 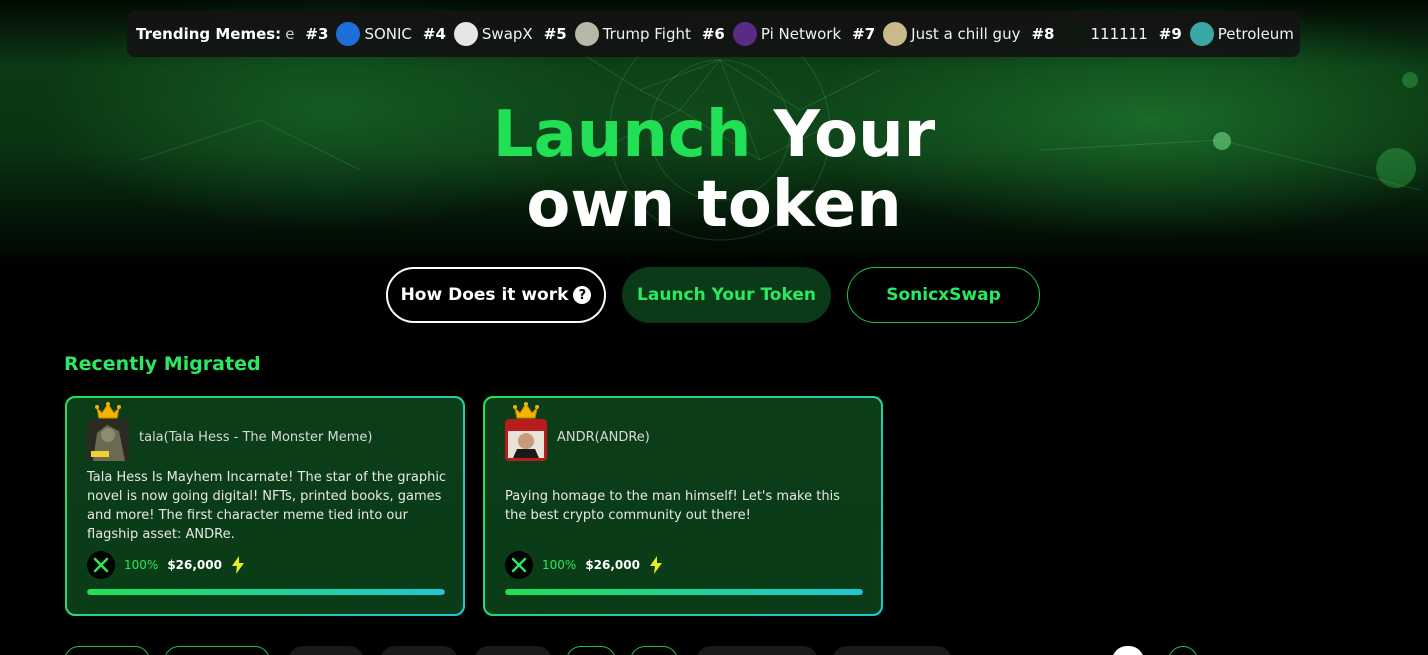 I want to click on headline-launch: Launch, so click(x=622, y=135).